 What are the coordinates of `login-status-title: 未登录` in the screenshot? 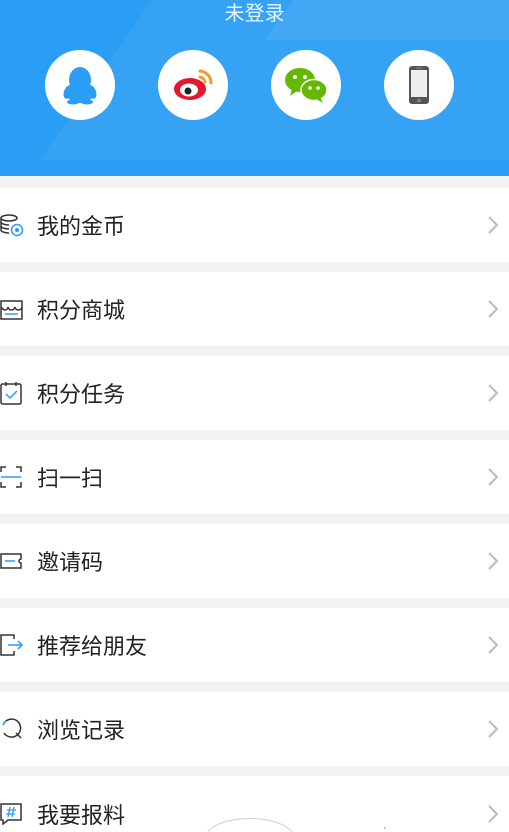 It's located at (254, 13).